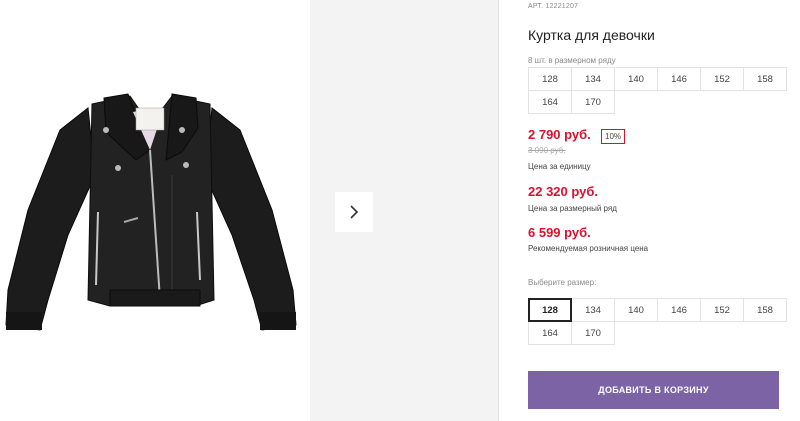 This screenshot has height=421, width=800. I want to click on pack-size-label: 8 шт. в размерном ряду, so click(572, 60).